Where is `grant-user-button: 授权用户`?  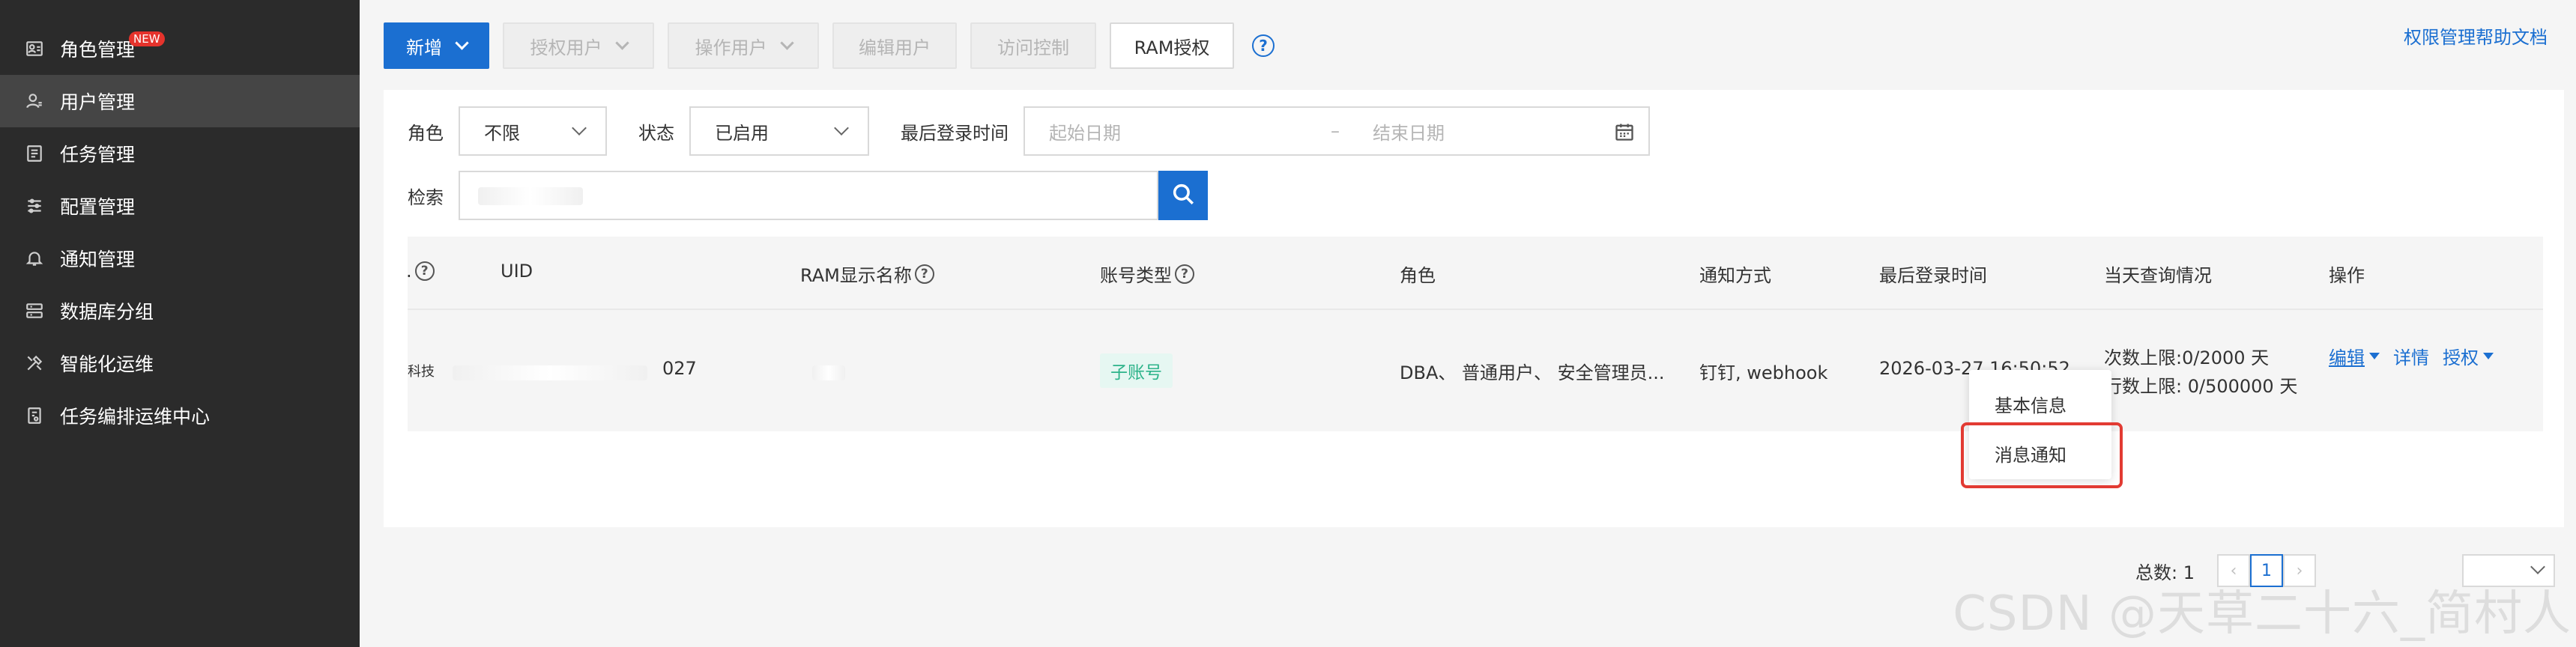
grant-user-button: 授权用户 is located at coordinates (578, 45).